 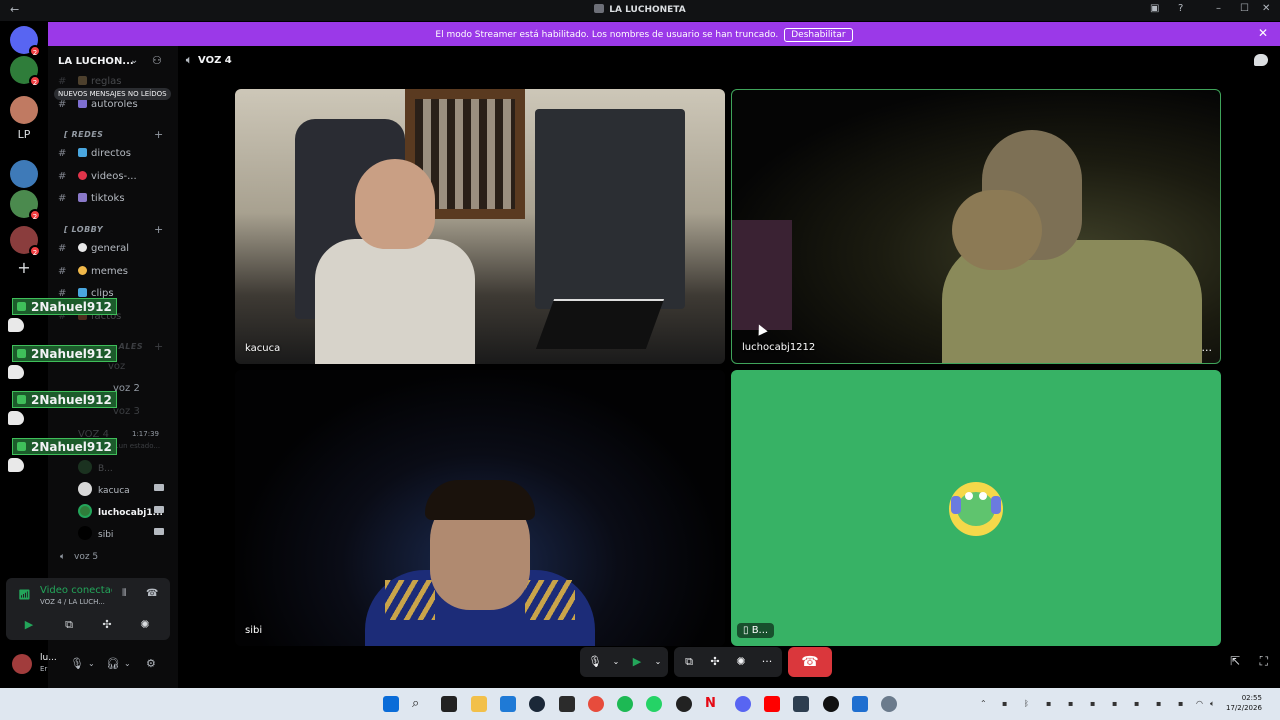 I want to click on store-icon, so click(x=508, y=704).